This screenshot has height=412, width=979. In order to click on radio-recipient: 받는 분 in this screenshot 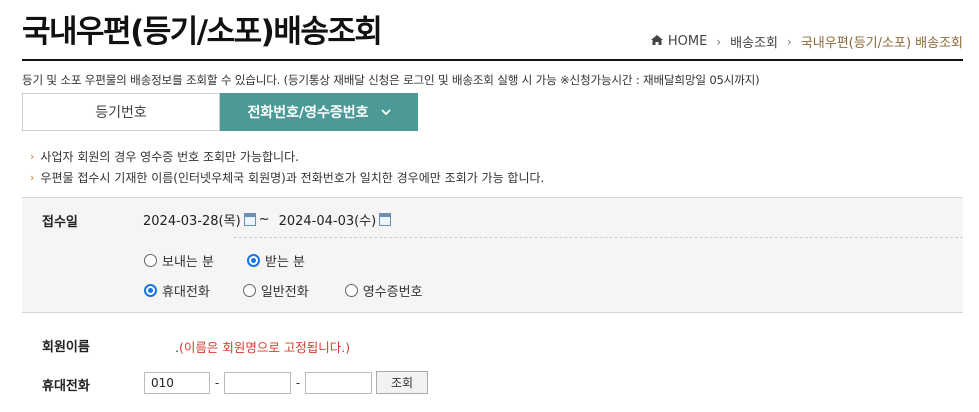, I will do `click(275, 260)`.